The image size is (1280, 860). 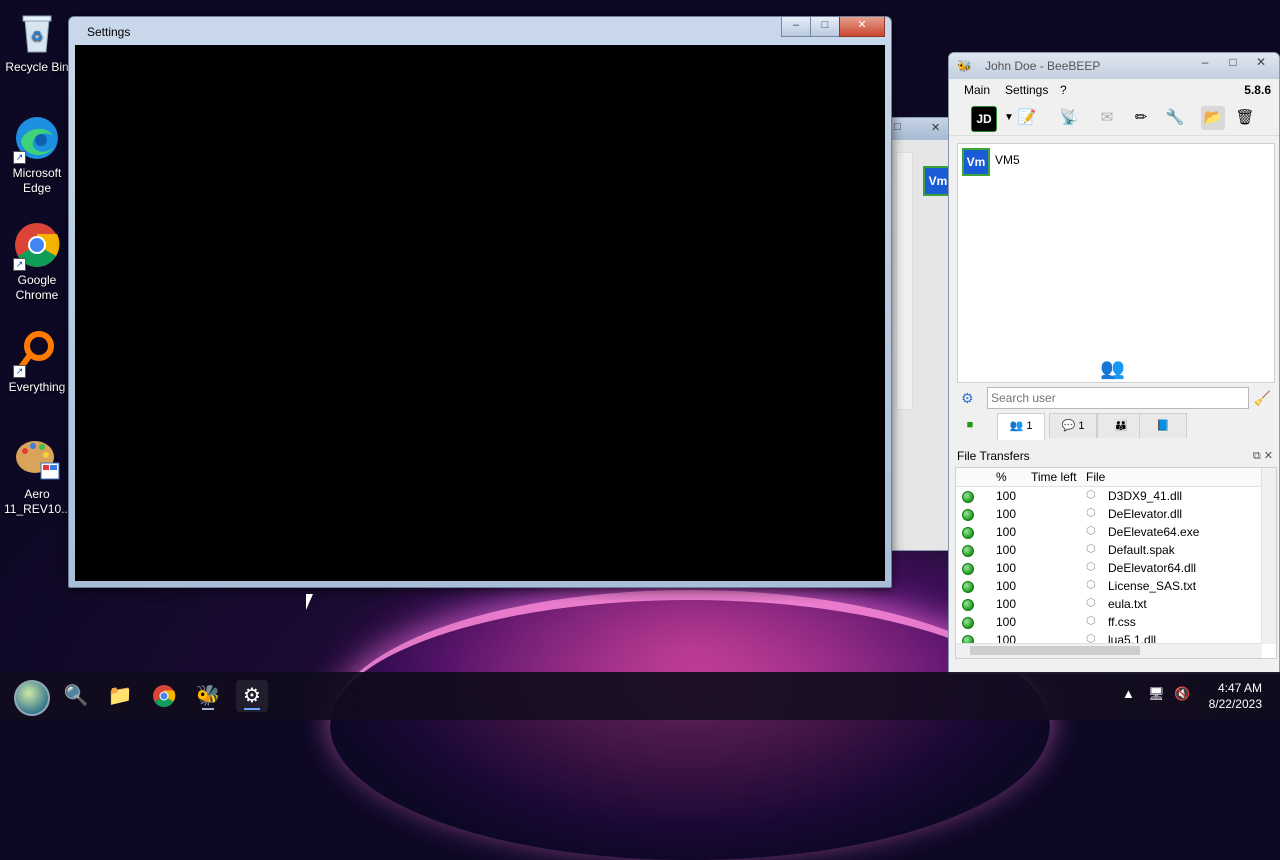 I want to click on menu-settings: Settings, so click(x=1026, y=90).